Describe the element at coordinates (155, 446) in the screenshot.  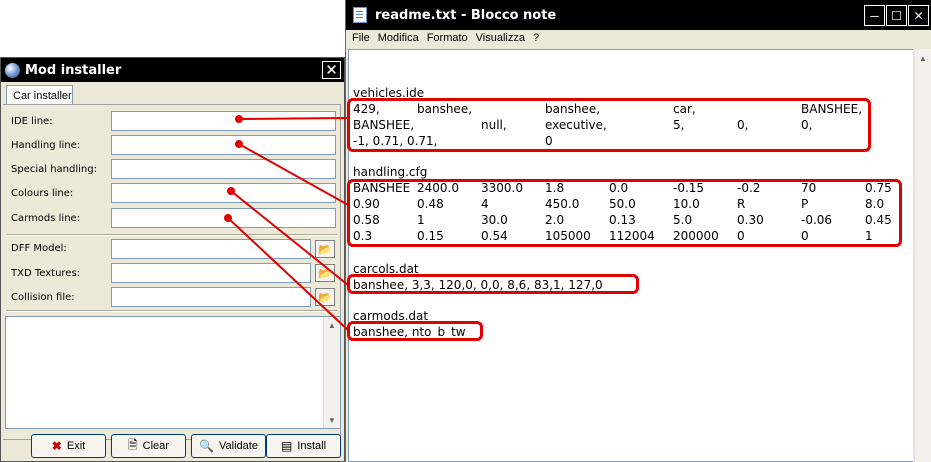
I see `clear-label: Clear` at that location.